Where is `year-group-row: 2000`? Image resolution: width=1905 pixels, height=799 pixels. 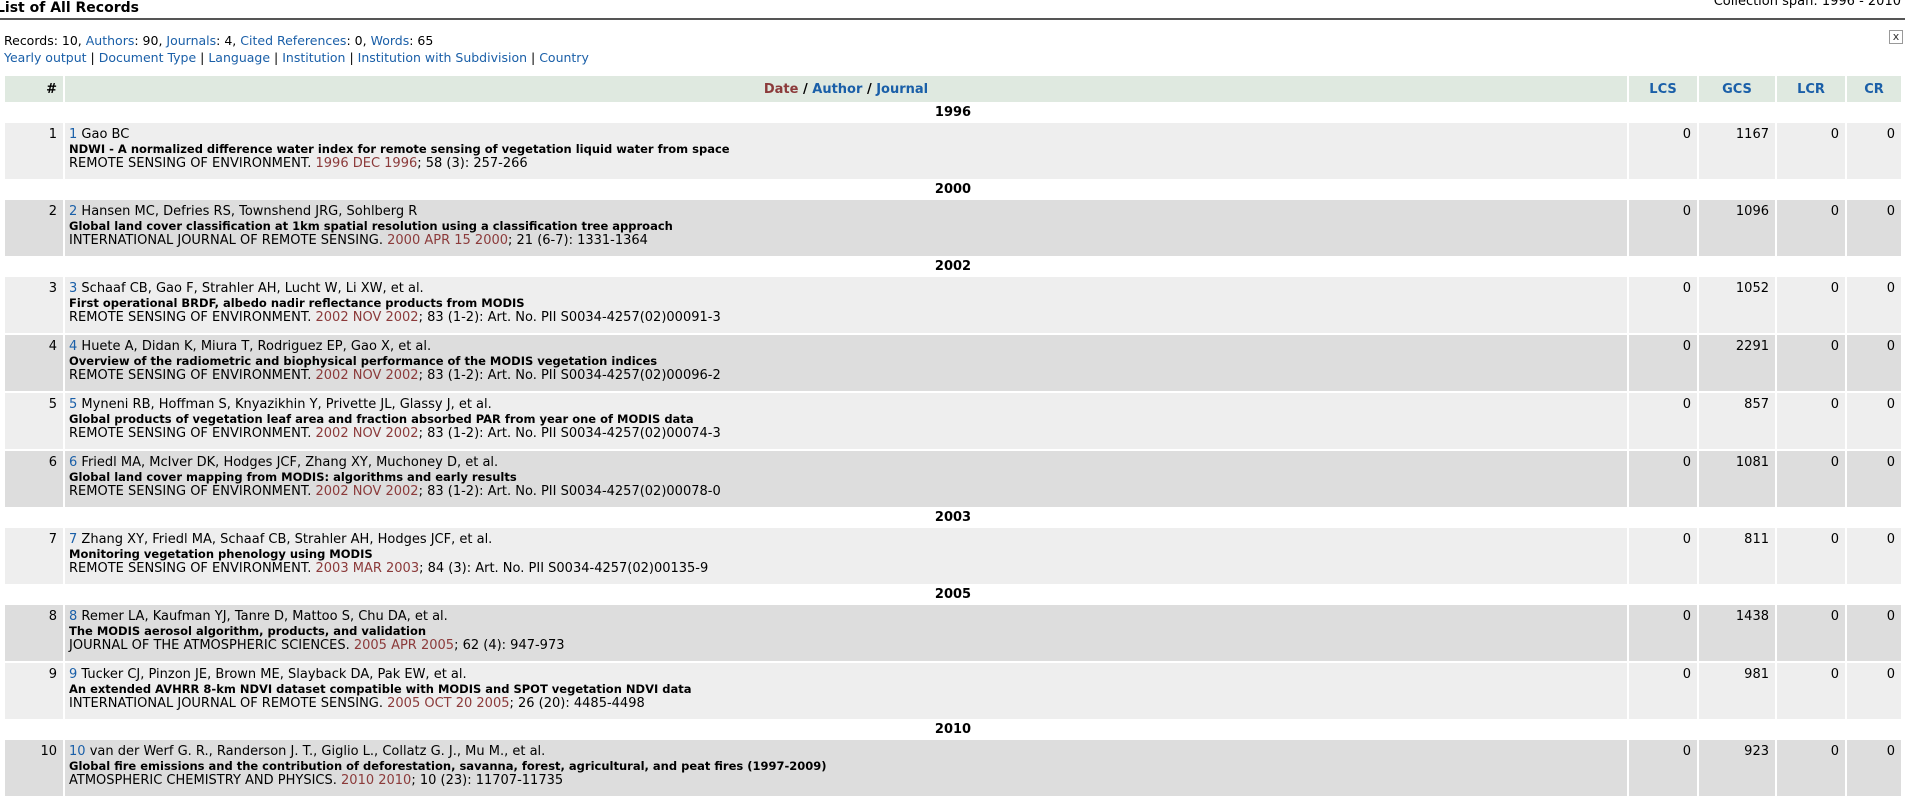
year-group-row: 2000 is located at coordinates (953, 189).